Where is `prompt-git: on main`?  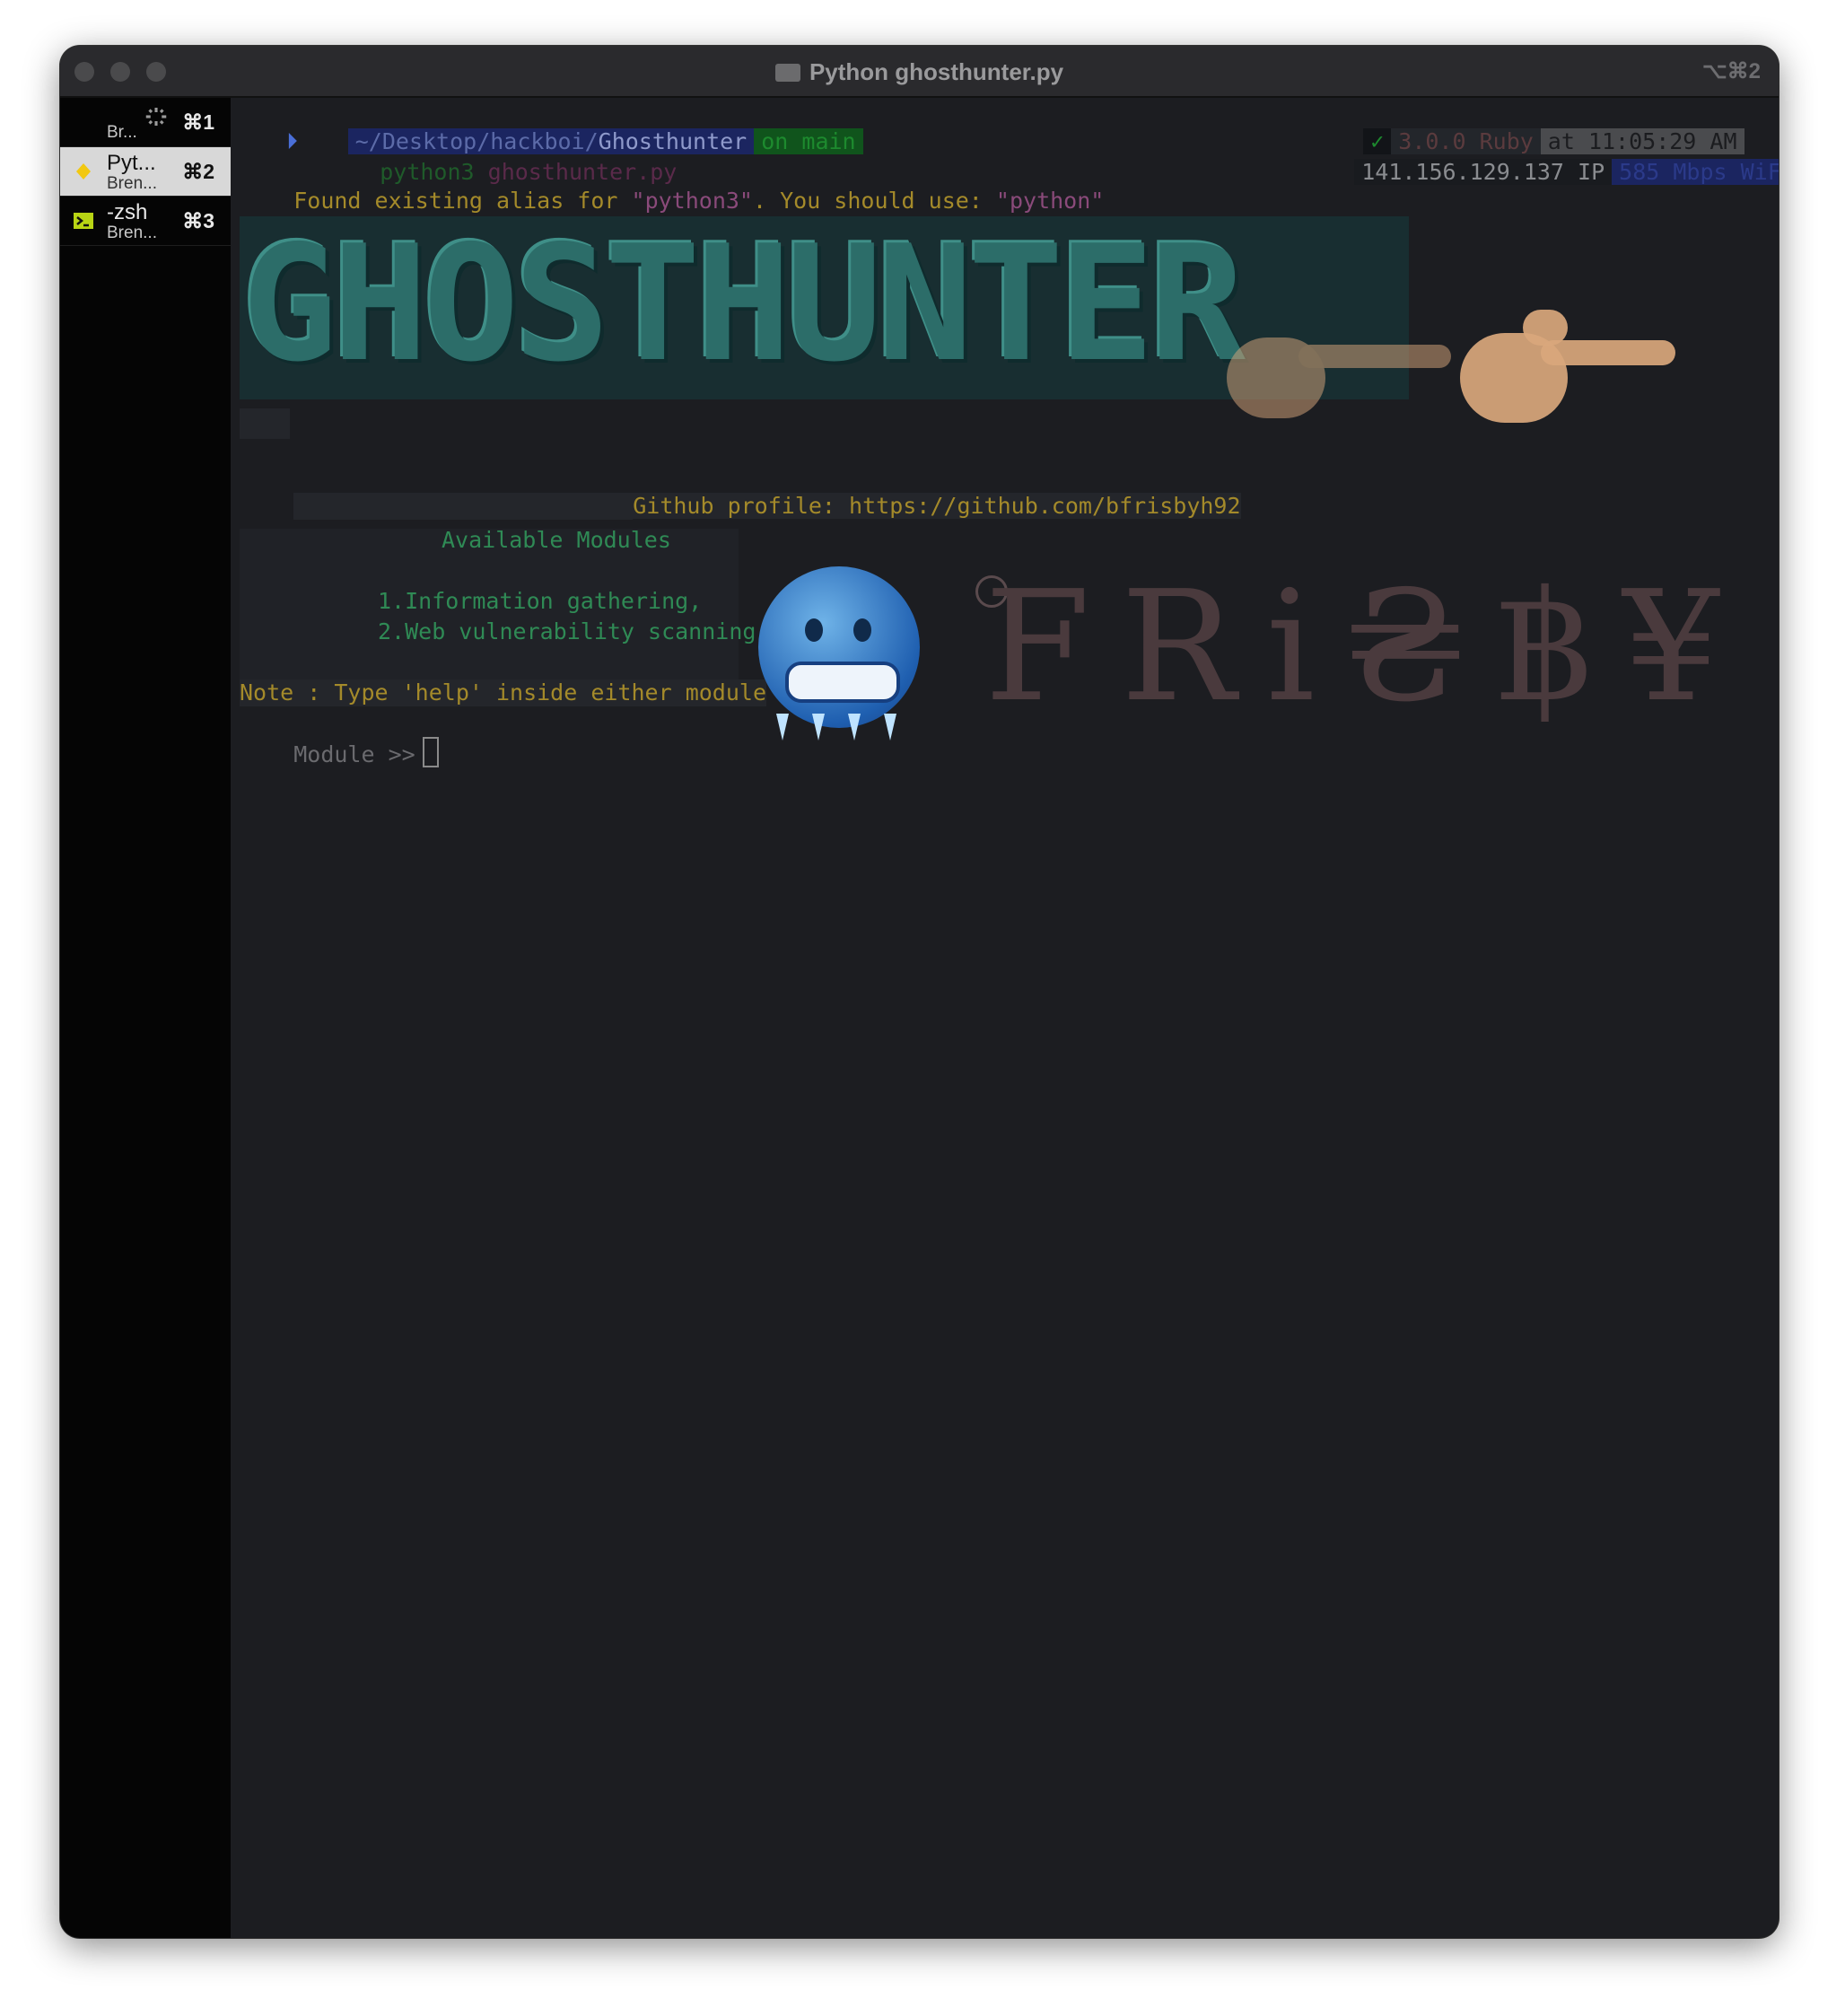
prompt-git: on main is located at coordinates (809, 141).